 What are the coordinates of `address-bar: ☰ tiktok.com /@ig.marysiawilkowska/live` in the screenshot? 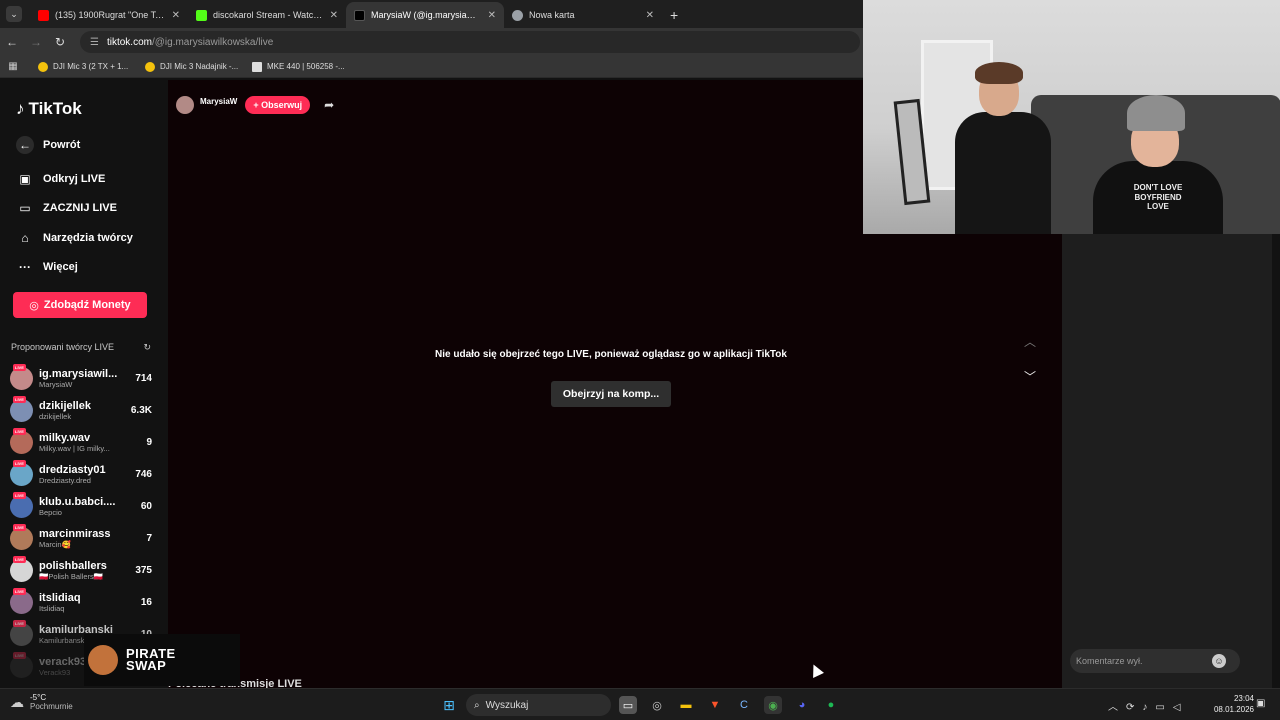 It's located at (470, 42).